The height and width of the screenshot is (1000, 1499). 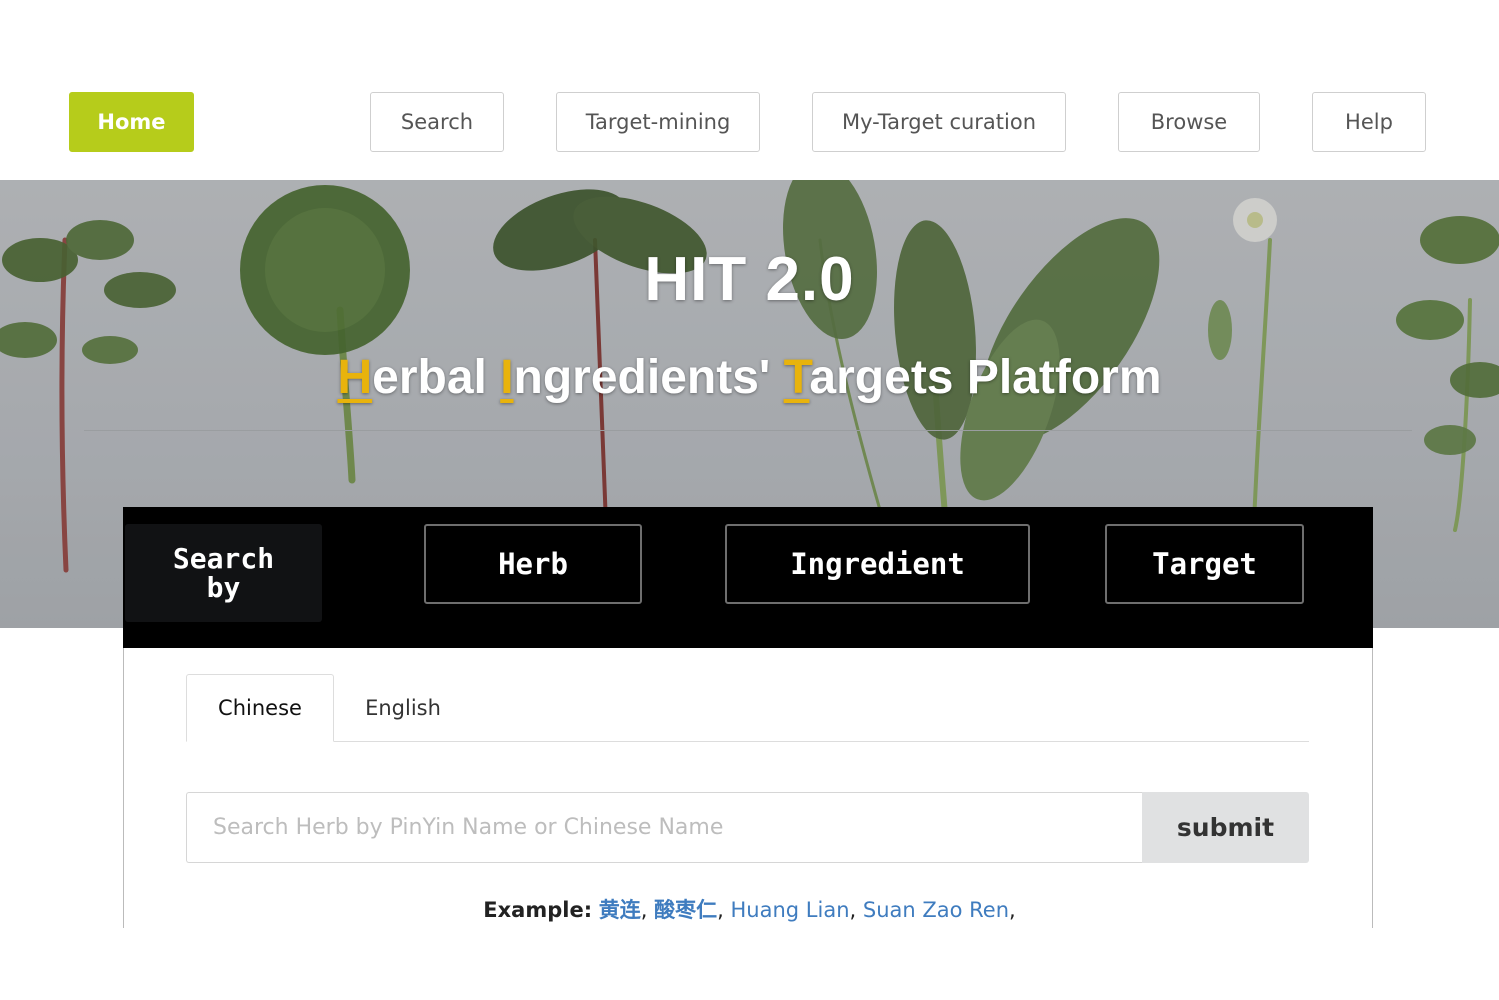 I want to click on search-by-target-button: Target, so click(x=1204, y=564).